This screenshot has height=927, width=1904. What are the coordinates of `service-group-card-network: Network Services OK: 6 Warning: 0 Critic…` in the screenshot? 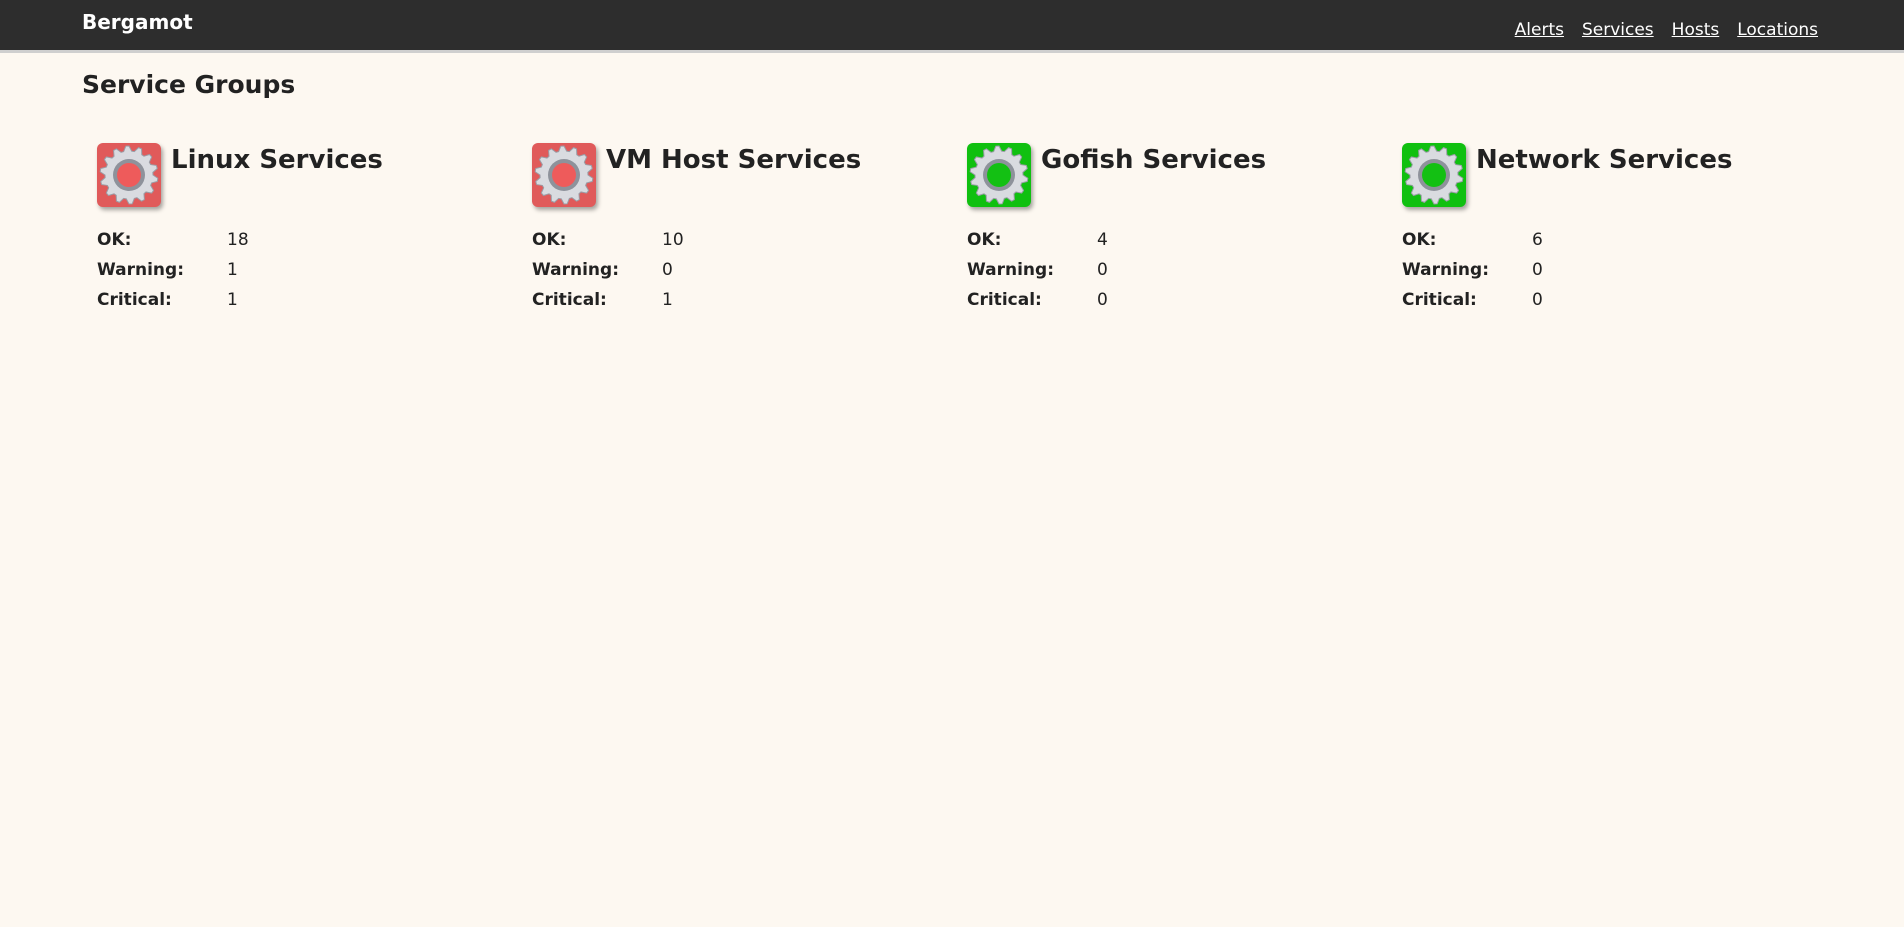 It's located at (1612, 228).